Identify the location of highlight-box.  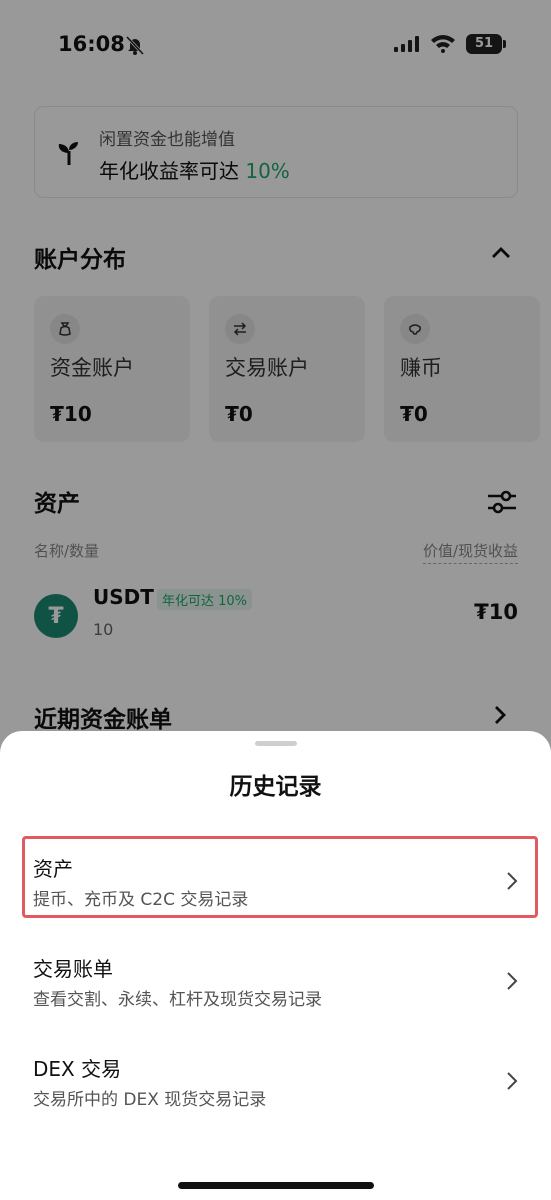
(280, 877).